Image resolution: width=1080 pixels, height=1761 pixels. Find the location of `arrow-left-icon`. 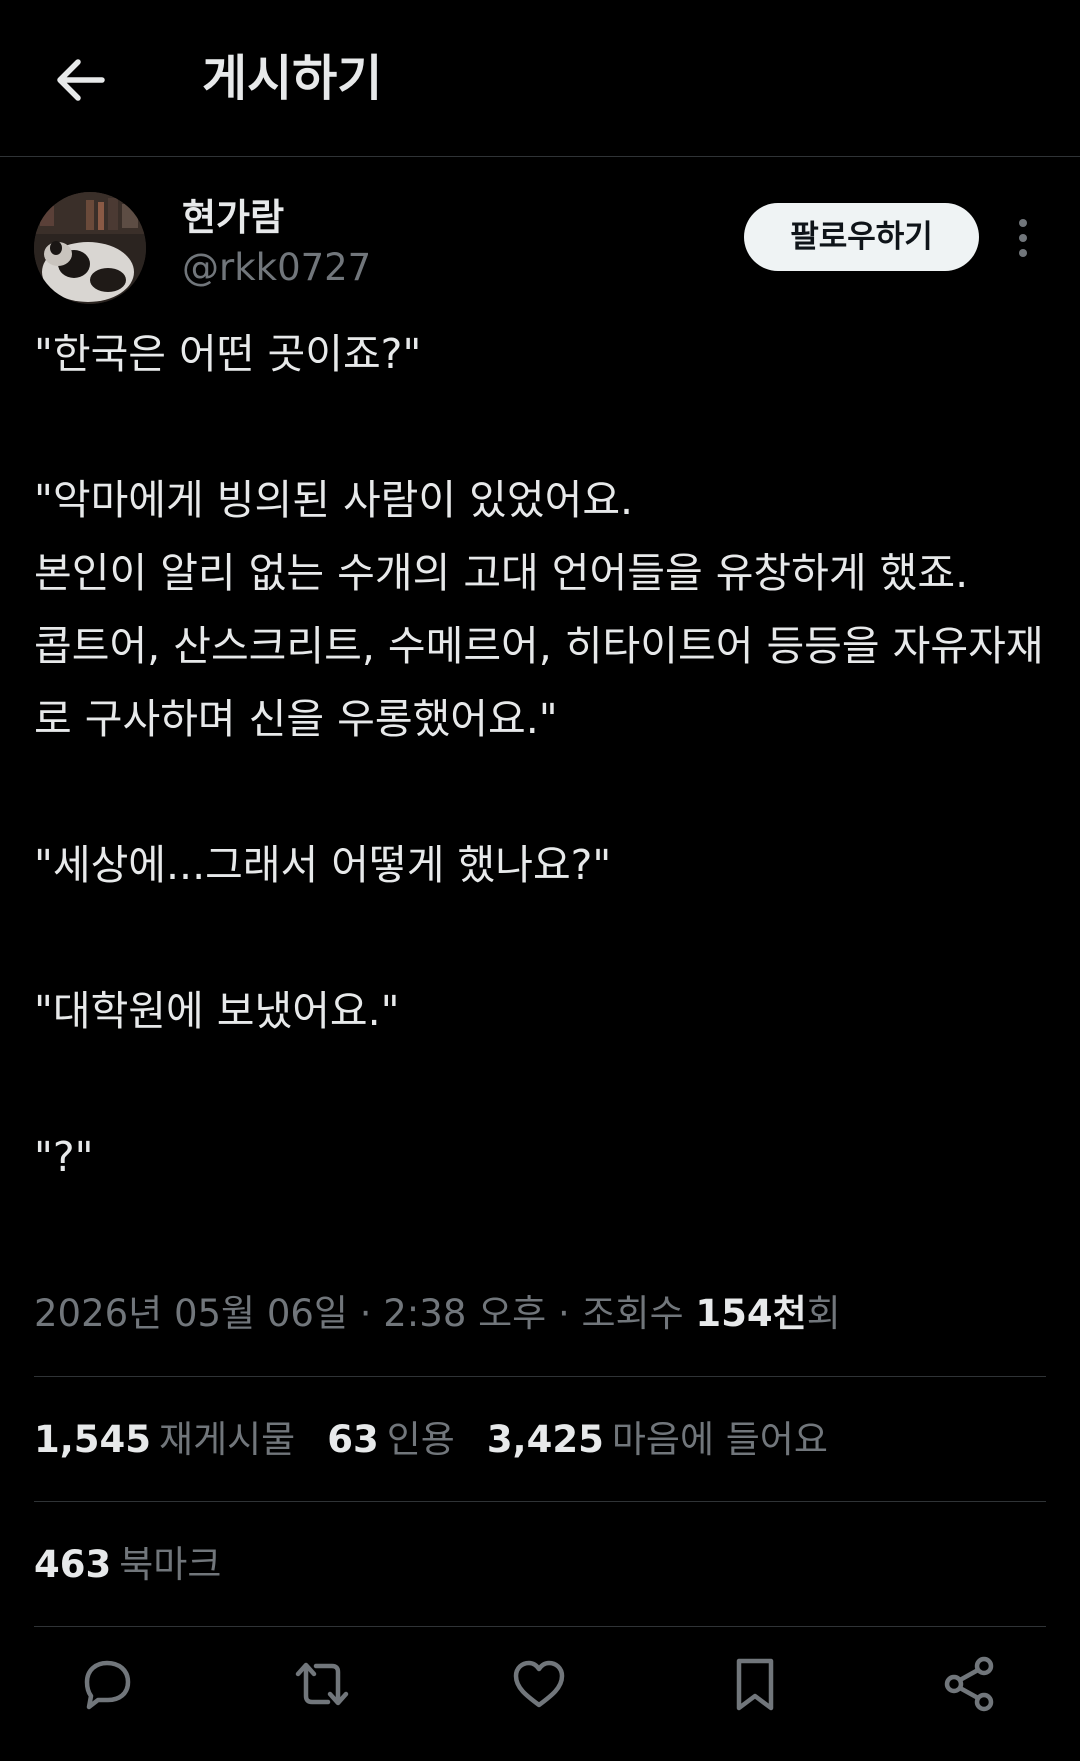

arrow-left-icon is located at coordinates (81, 80).